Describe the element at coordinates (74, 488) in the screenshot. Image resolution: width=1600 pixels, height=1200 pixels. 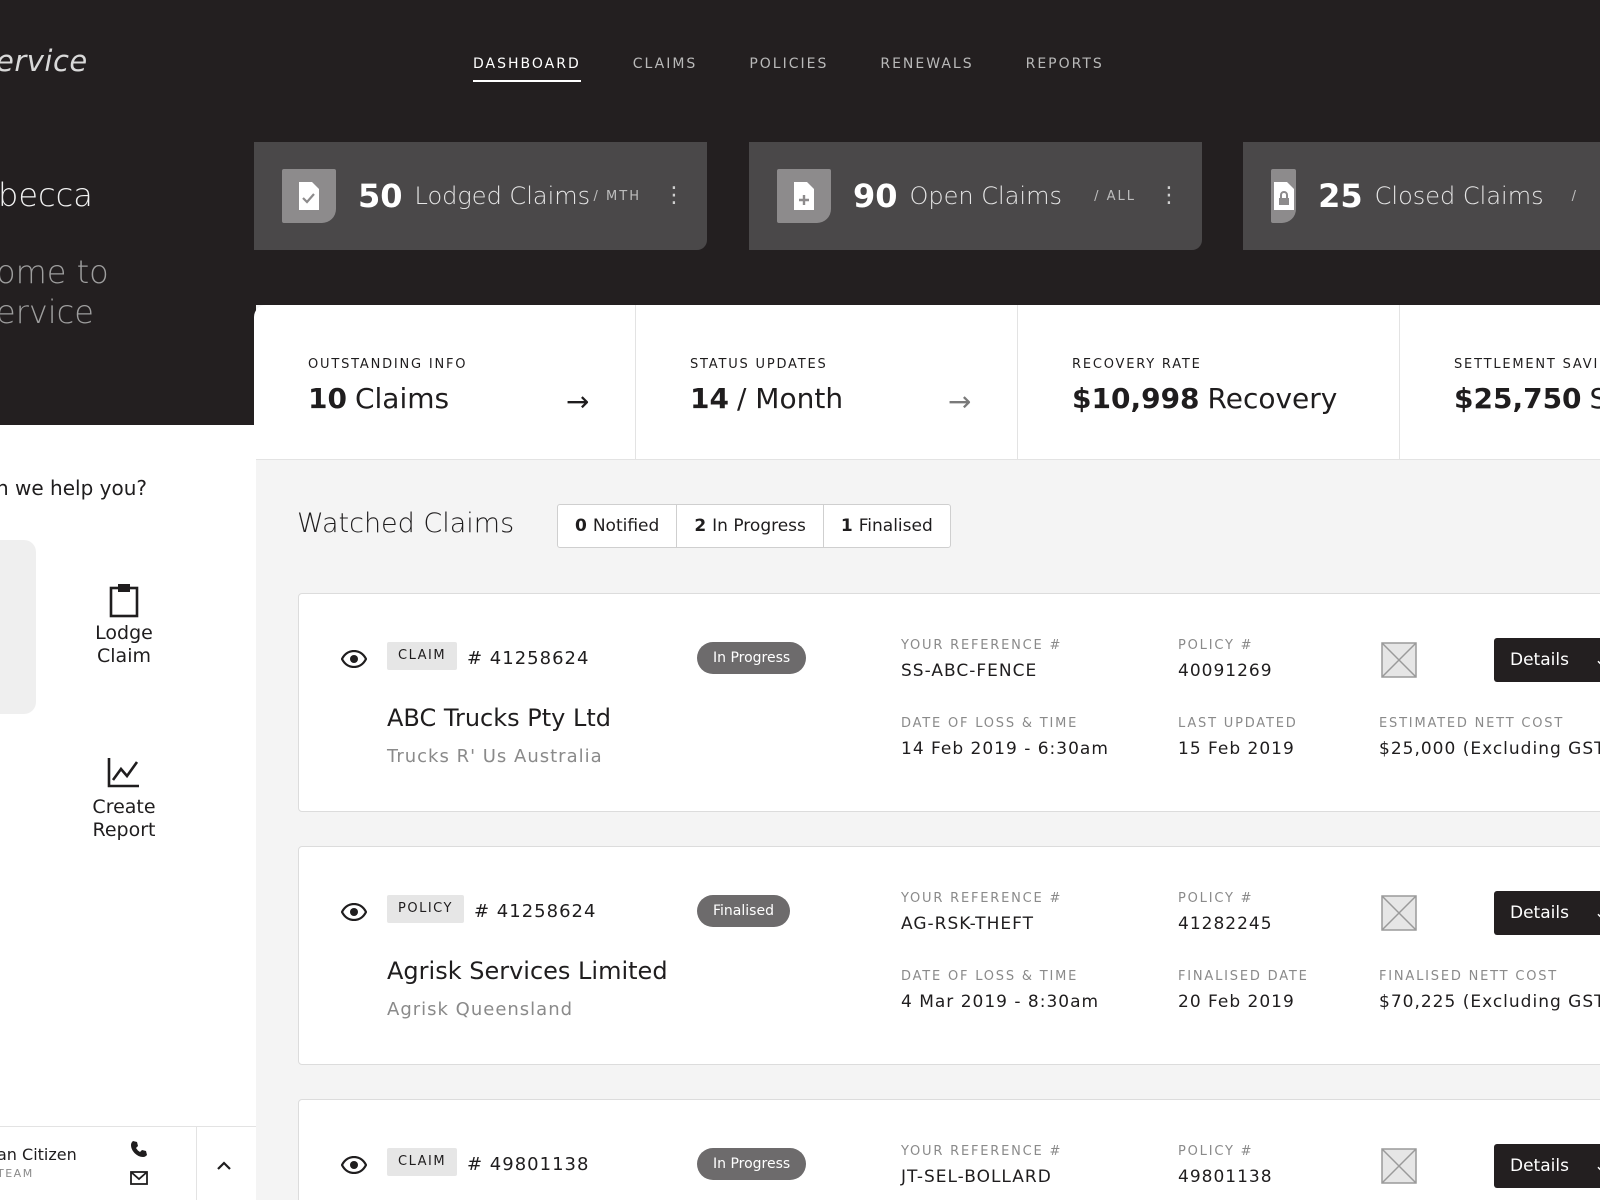
I see `help-question: n we help you?` at that location.